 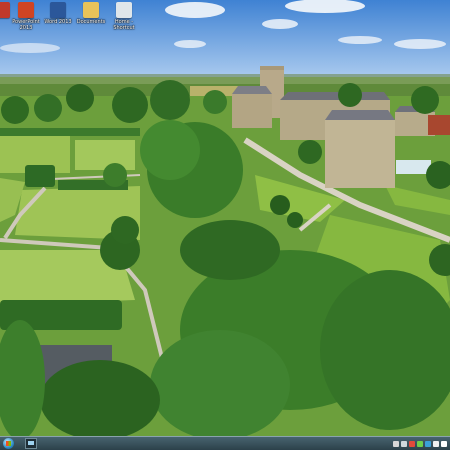 I want to click on system-tray, so click(x=420, y=444).